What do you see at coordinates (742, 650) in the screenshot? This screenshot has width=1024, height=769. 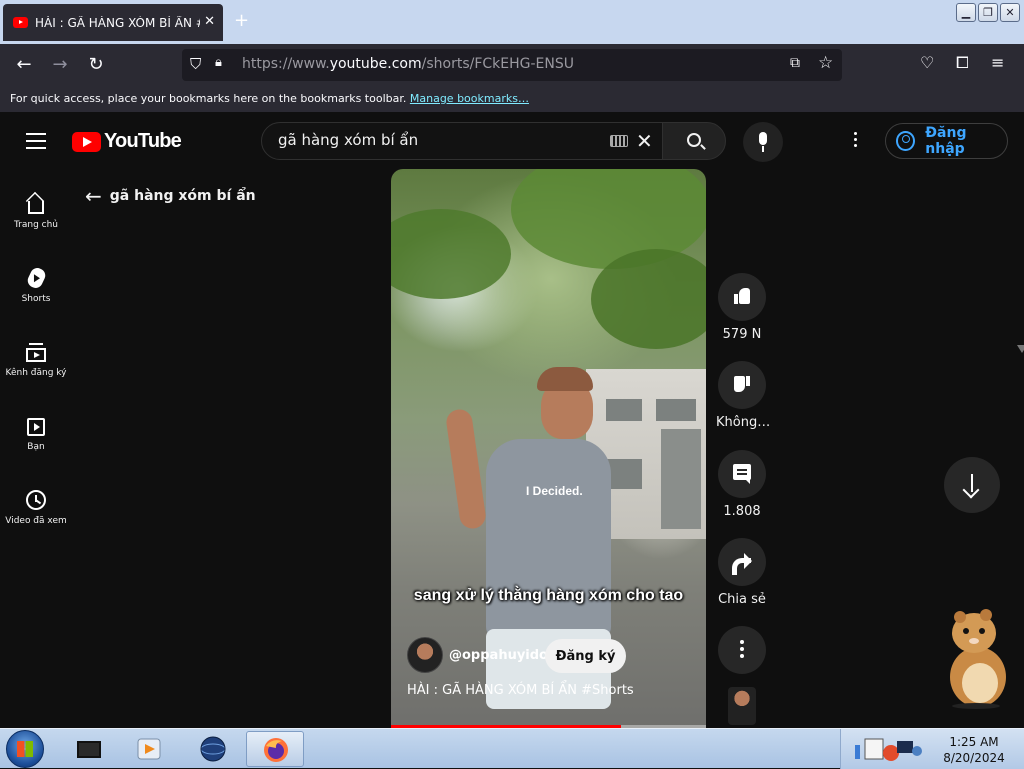 I see `more-vert-icon` at bounding box center [742, 650].